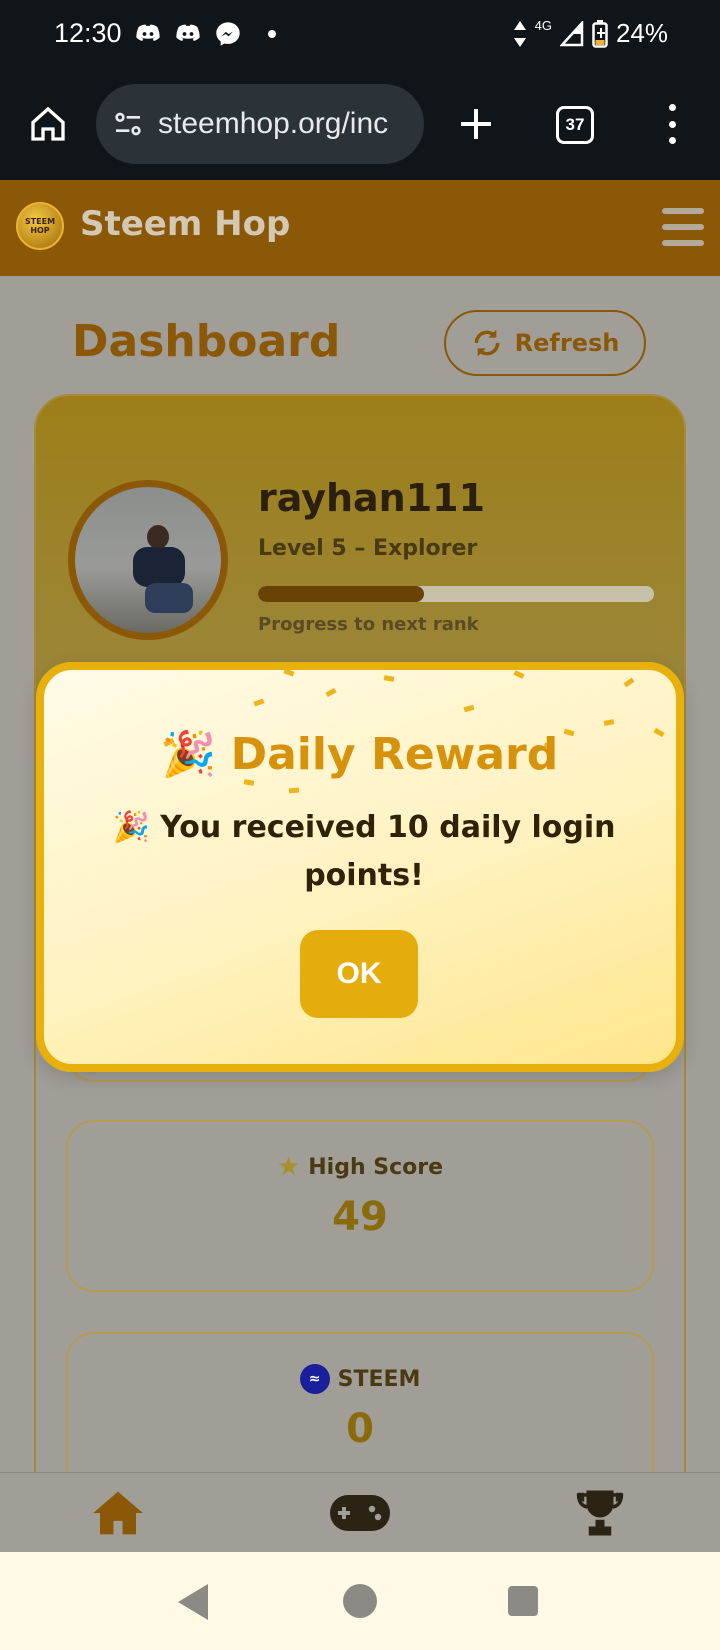 The width and height of the screenshot is (720, 1650). What do you see at coordinates (641, 33) in the screenshot?
I see `battery-percent: 24%` at bounding box center [641, 33].